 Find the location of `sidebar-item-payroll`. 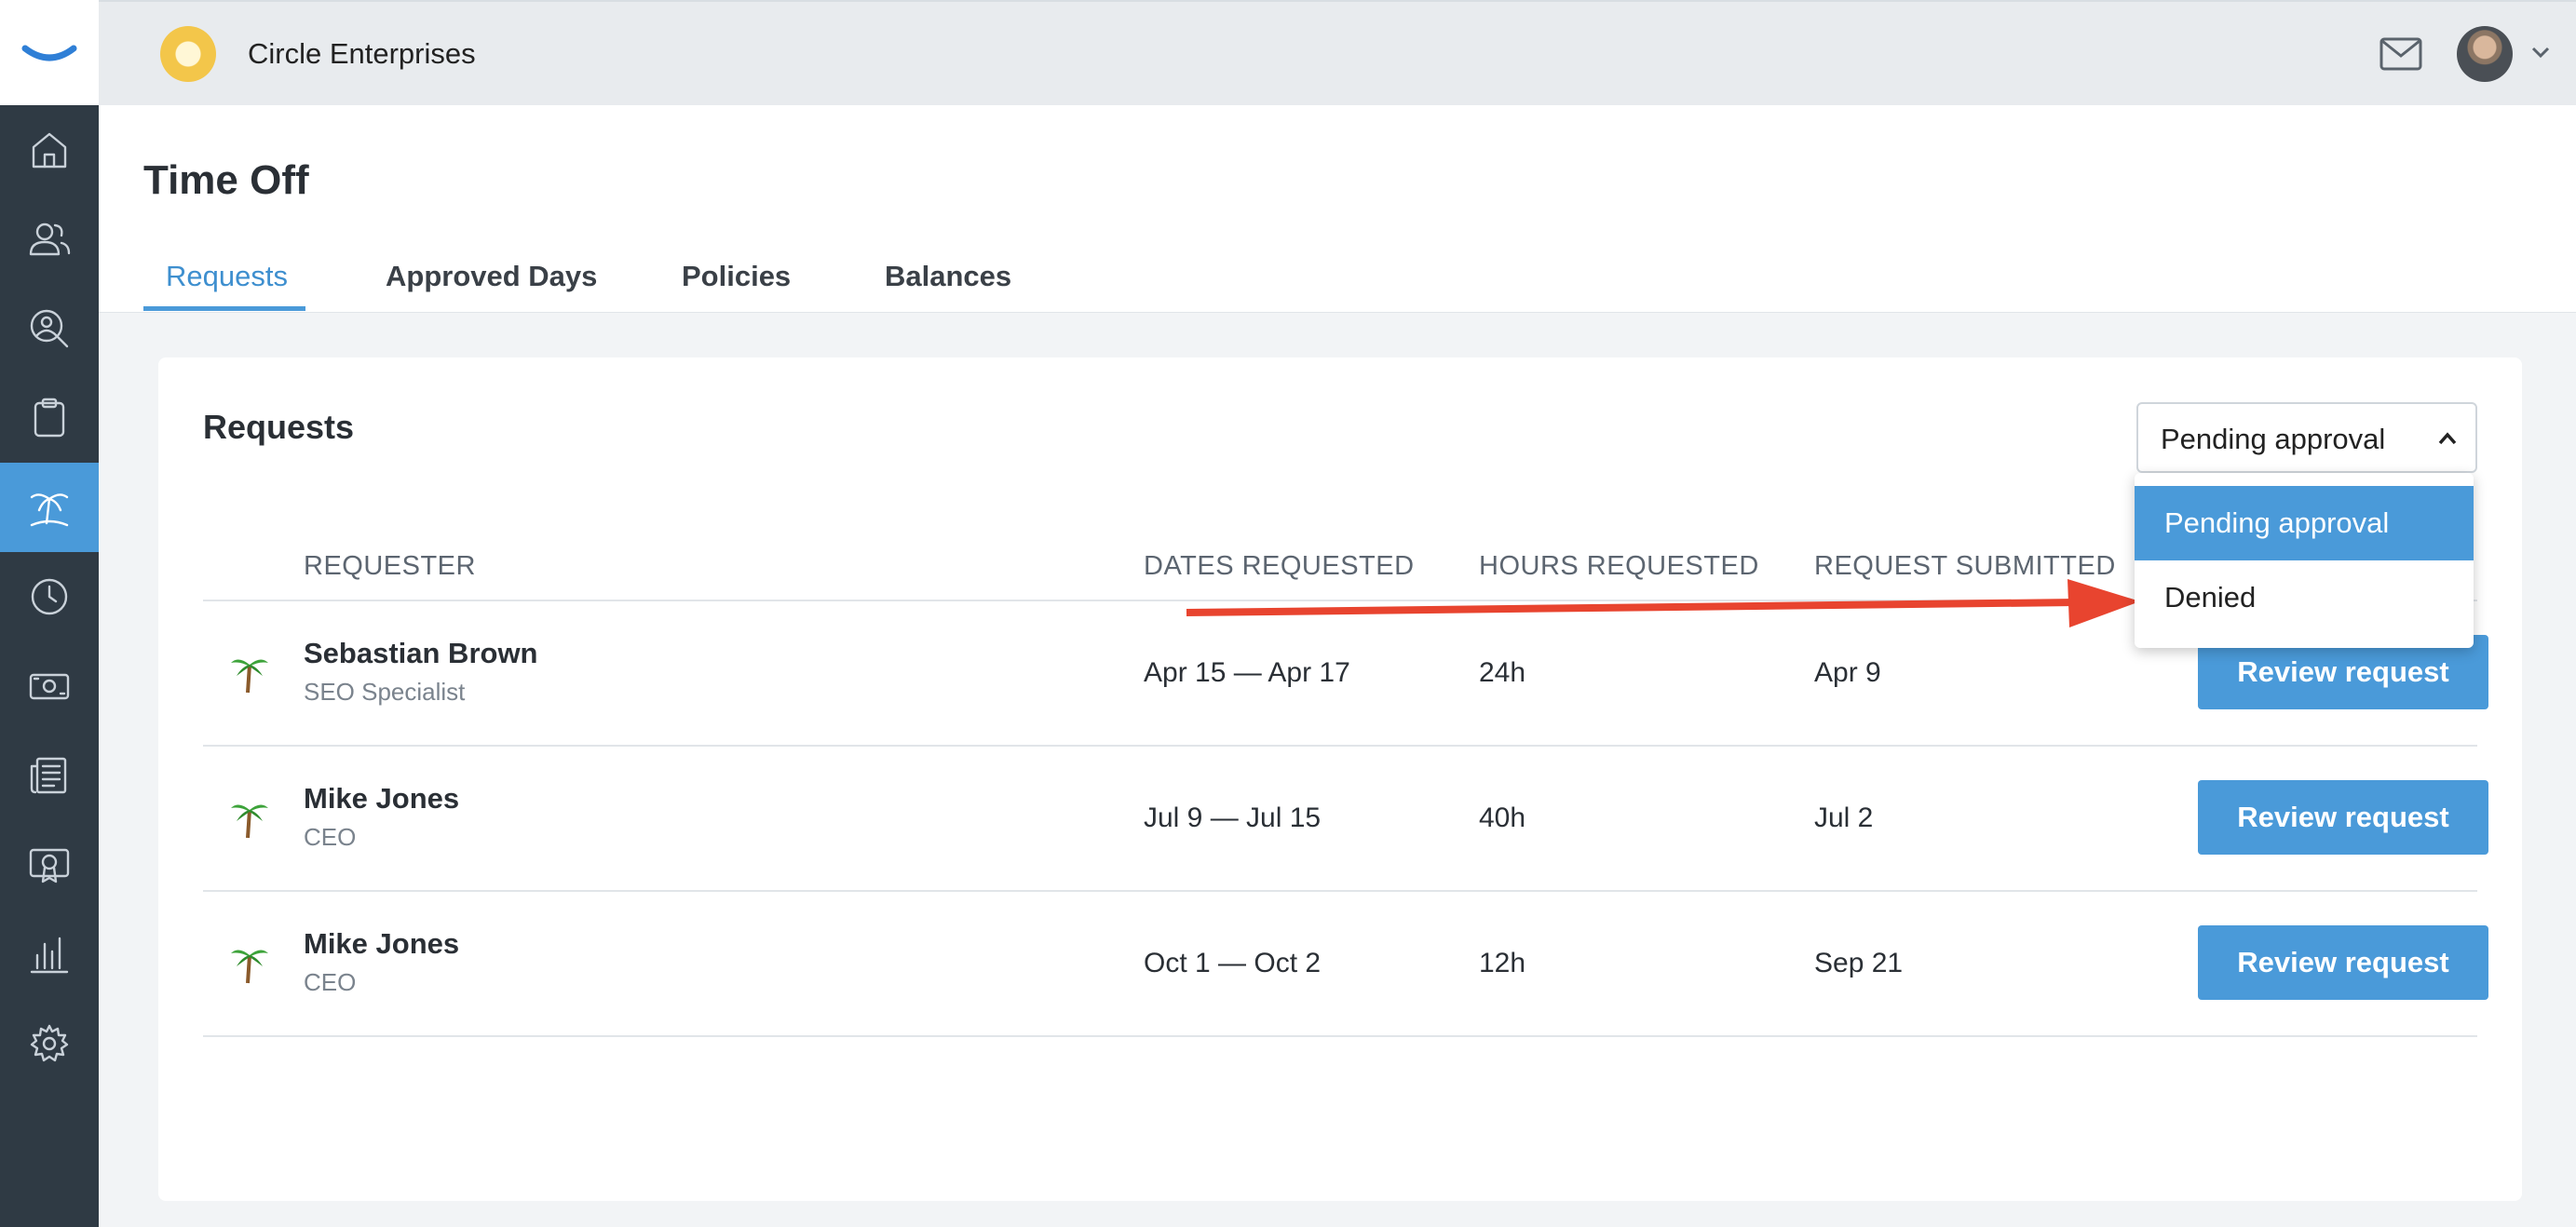

sidebar-item-payroll is located at coordinates (49, 686).